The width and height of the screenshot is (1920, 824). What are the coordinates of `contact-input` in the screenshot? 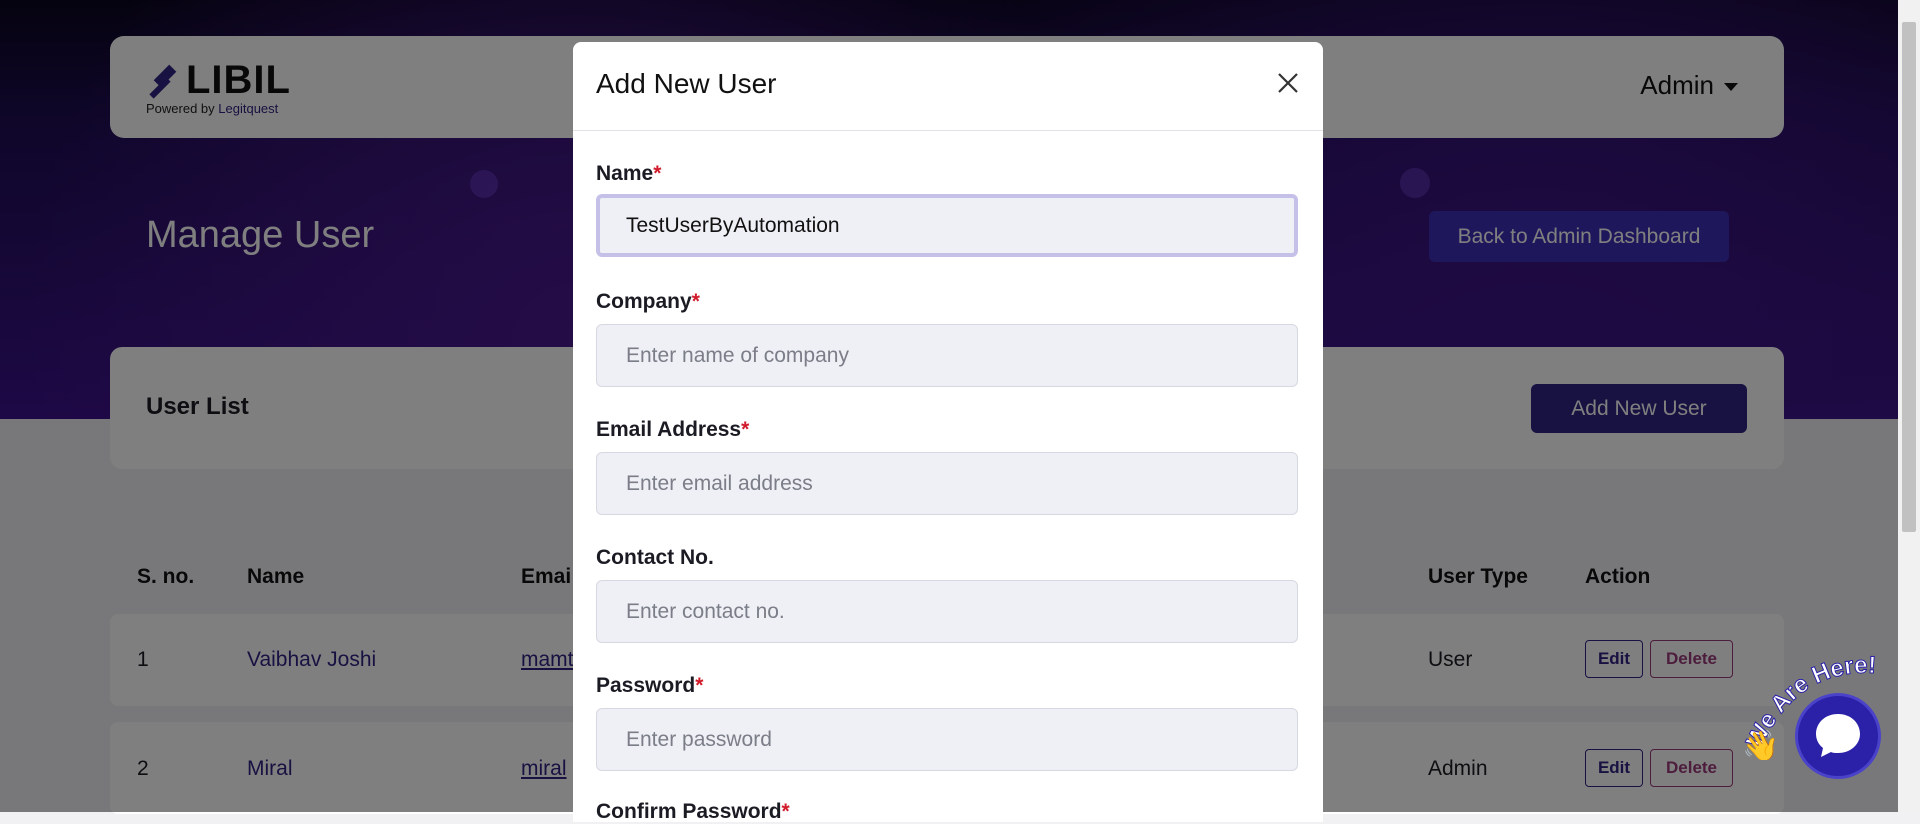 It's located at (947, 611).